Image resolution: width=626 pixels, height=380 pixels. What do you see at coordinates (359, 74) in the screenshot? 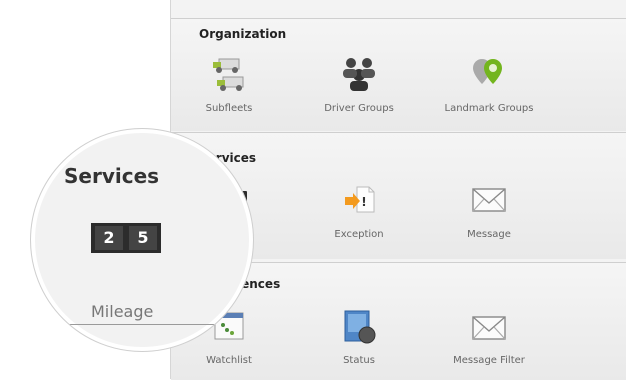
I see `driver-groups-icon` at bounding box center [359, 74].